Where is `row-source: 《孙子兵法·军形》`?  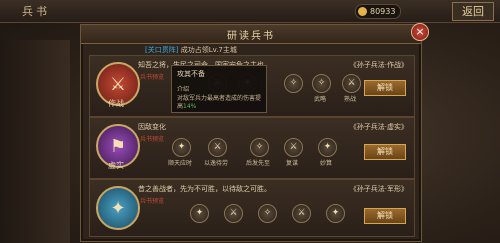 row-source: 《孙子兵法·军形》 is located at coordinates (378, 189).